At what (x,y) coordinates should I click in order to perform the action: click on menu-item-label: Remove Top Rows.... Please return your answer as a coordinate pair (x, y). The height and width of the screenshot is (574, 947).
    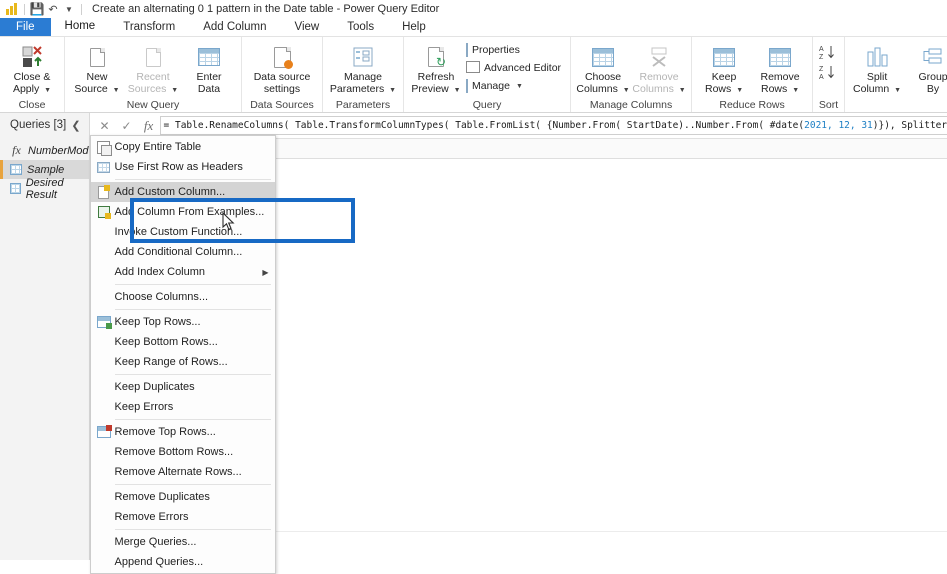
    Looking at the image, I should click on (165, 432).